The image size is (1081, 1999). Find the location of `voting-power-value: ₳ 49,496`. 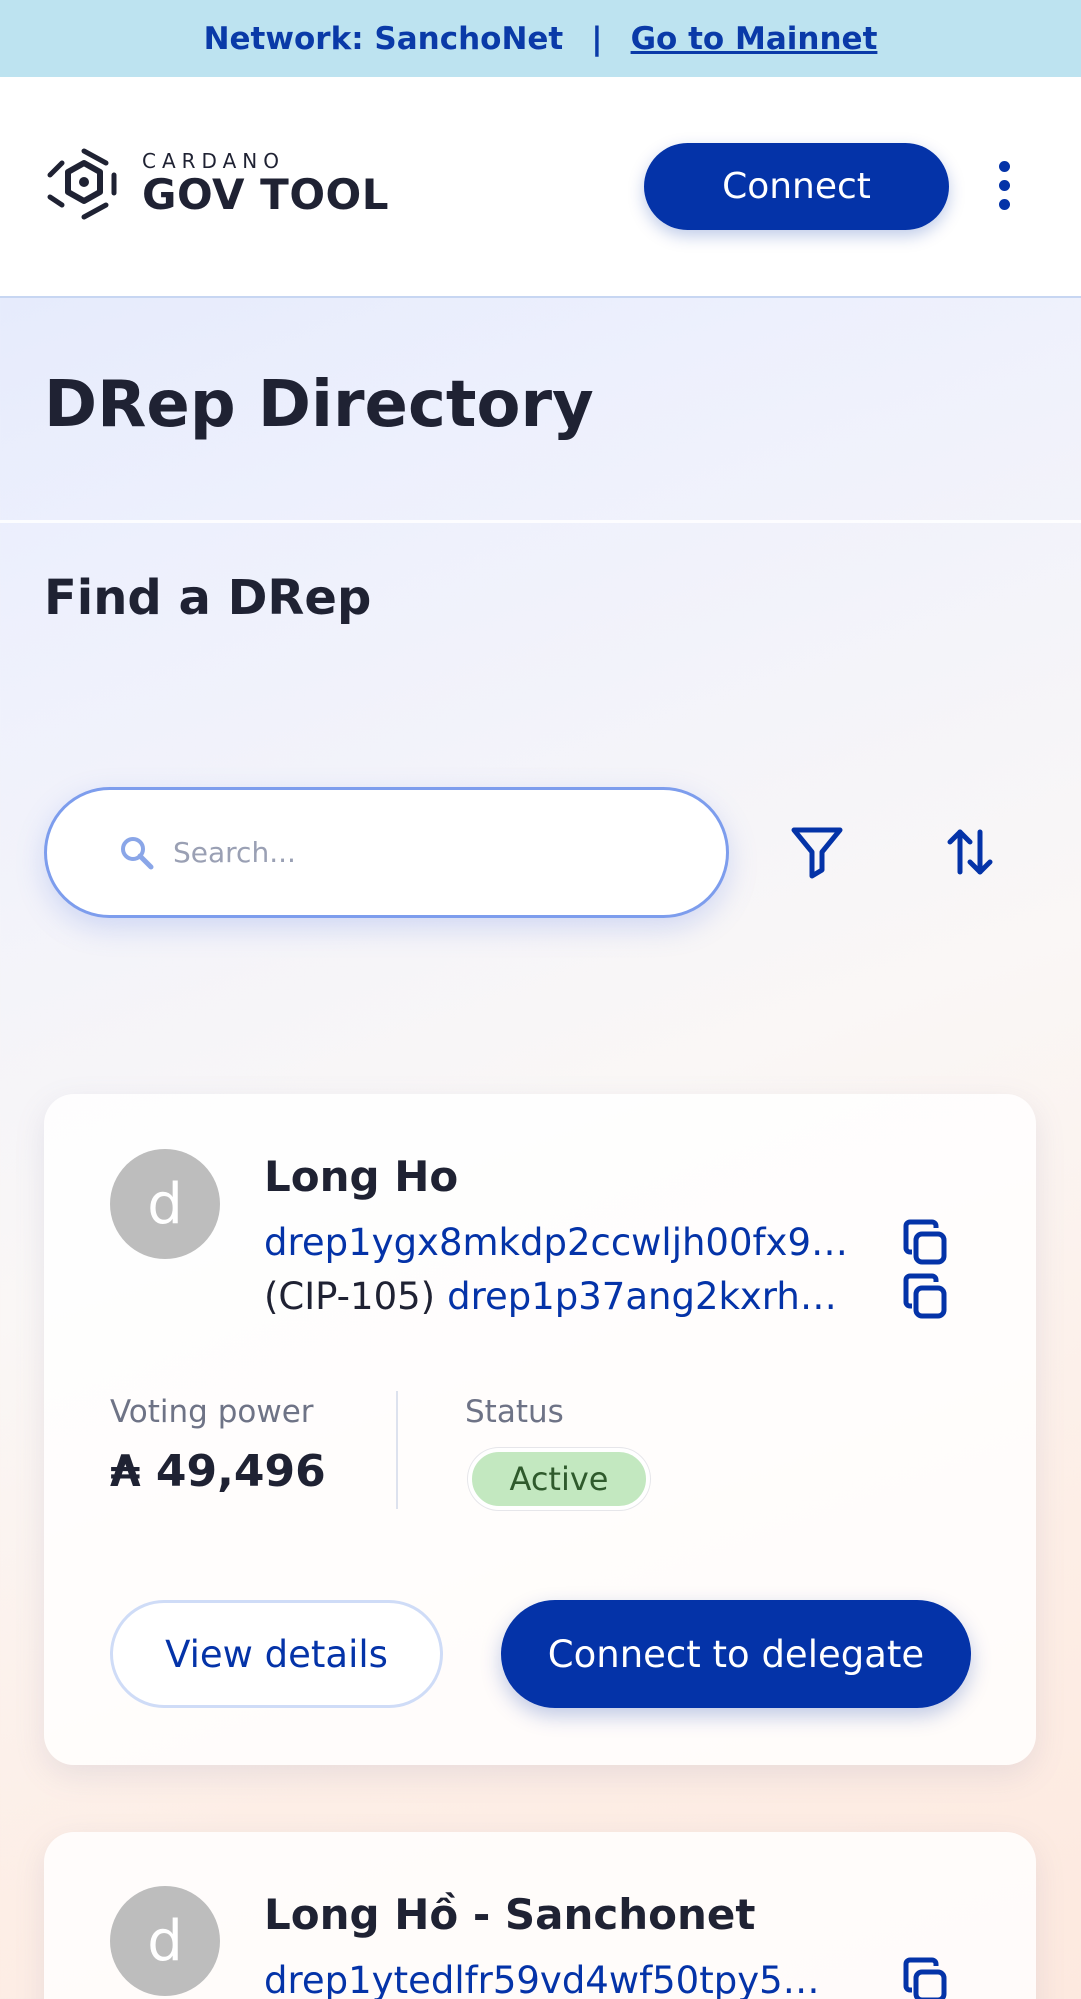

voting-power-value: ₳ 49,496 is located at coordinates (218, 1471).